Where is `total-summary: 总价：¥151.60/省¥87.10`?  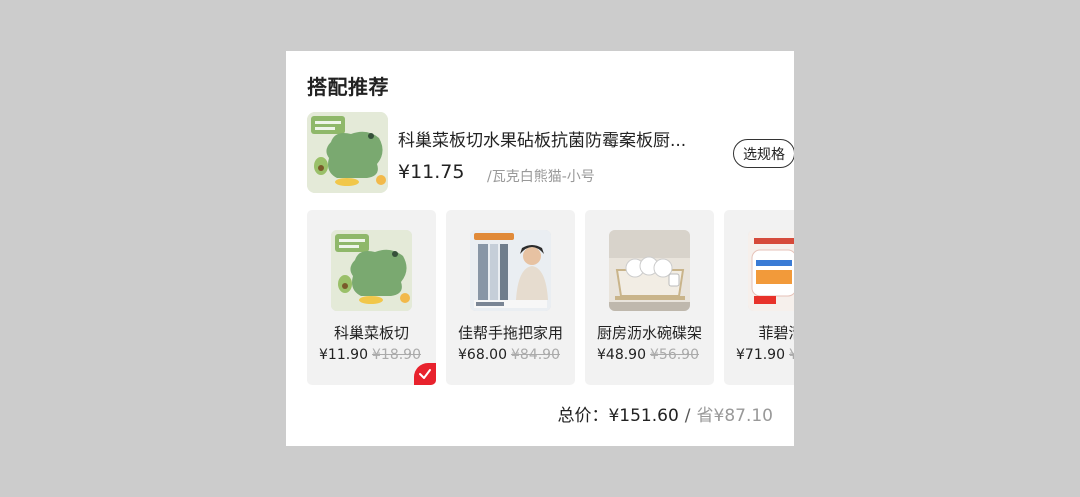
total-summary: 总价：¥151.60/省¥87.10 is located at coordinates (665, 413).